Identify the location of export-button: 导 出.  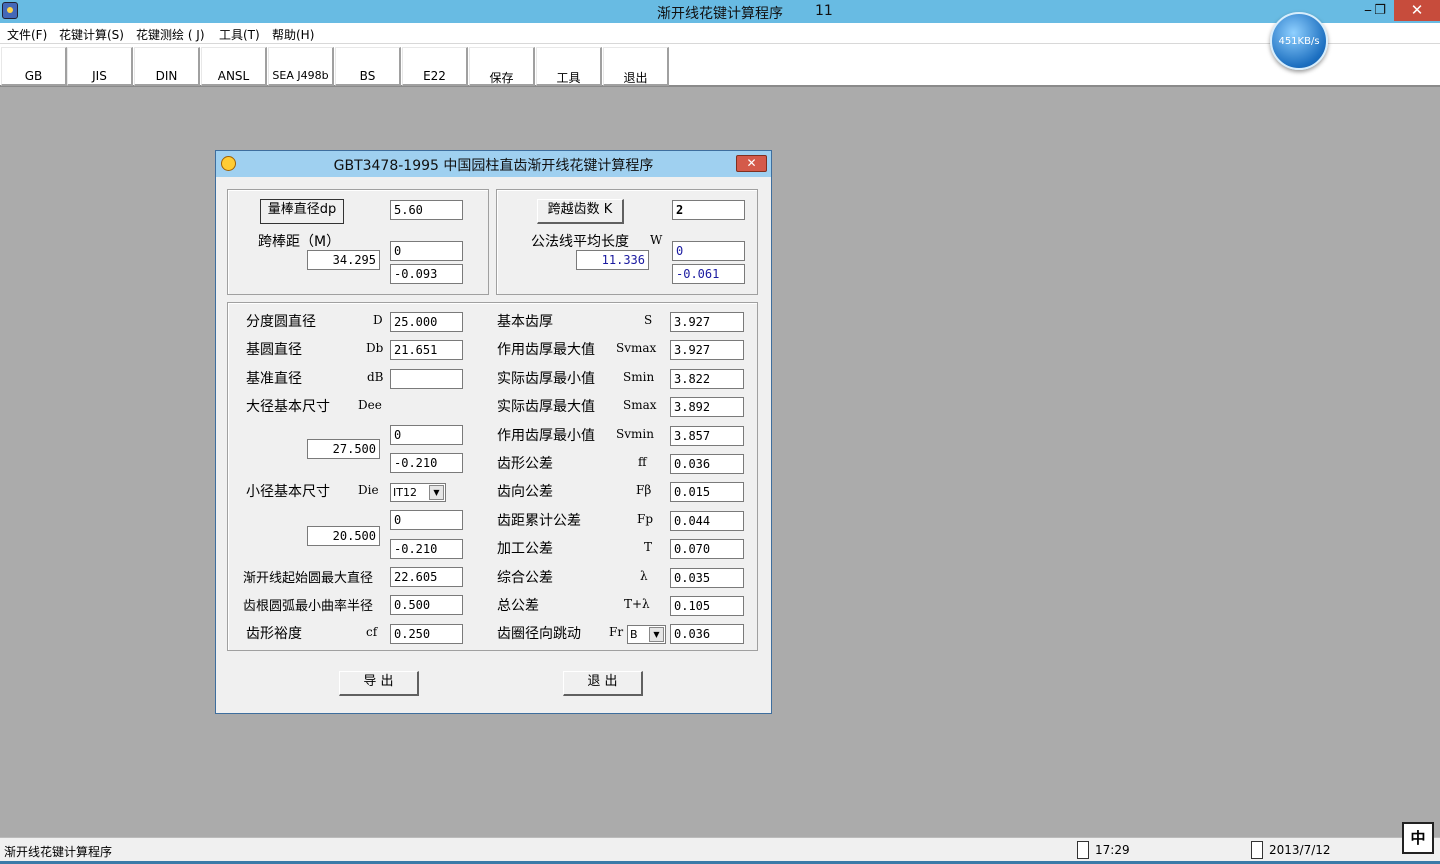
(379, 683).